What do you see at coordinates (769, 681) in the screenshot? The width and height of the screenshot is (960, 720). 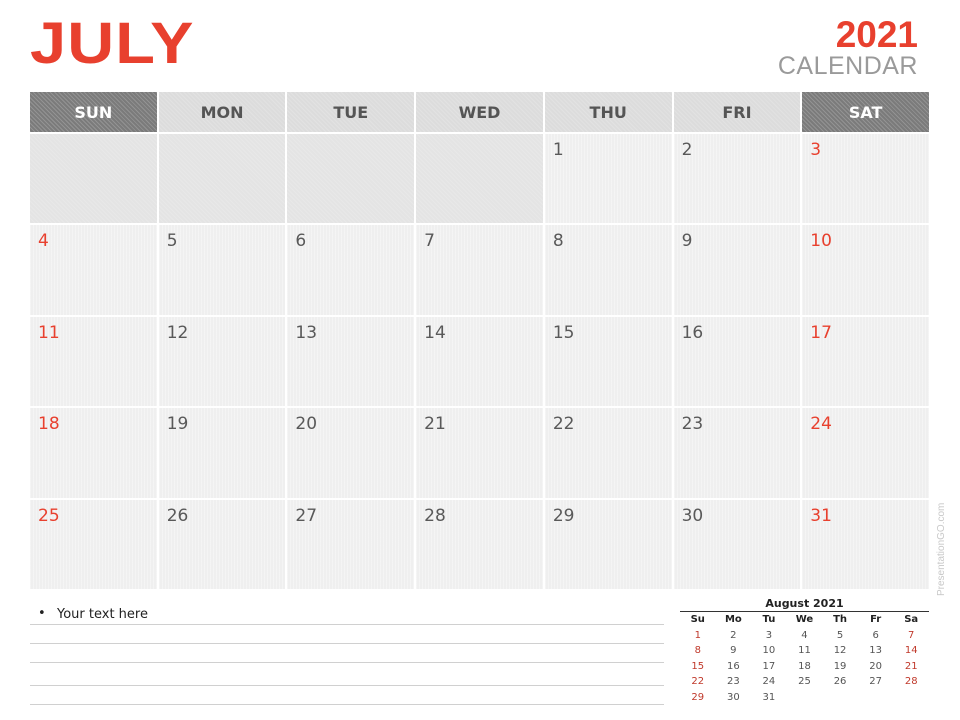 I see `mini-day: 24` at bounding box center [769, 681].